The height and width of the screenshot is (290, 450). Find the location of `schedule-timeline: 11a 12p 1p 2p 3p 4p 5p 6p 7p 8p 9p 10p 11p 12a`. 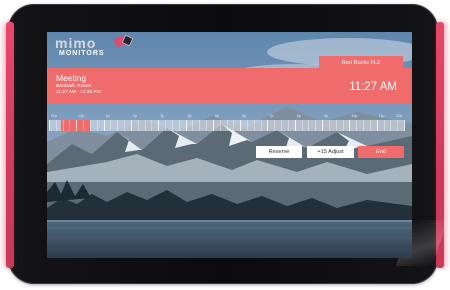

schedule-timeline: 11a 12p 1p 2p 3p 4p 5p 6p 7p 8p 9p 10p 11p 12a is located at coordinates (227, 123).